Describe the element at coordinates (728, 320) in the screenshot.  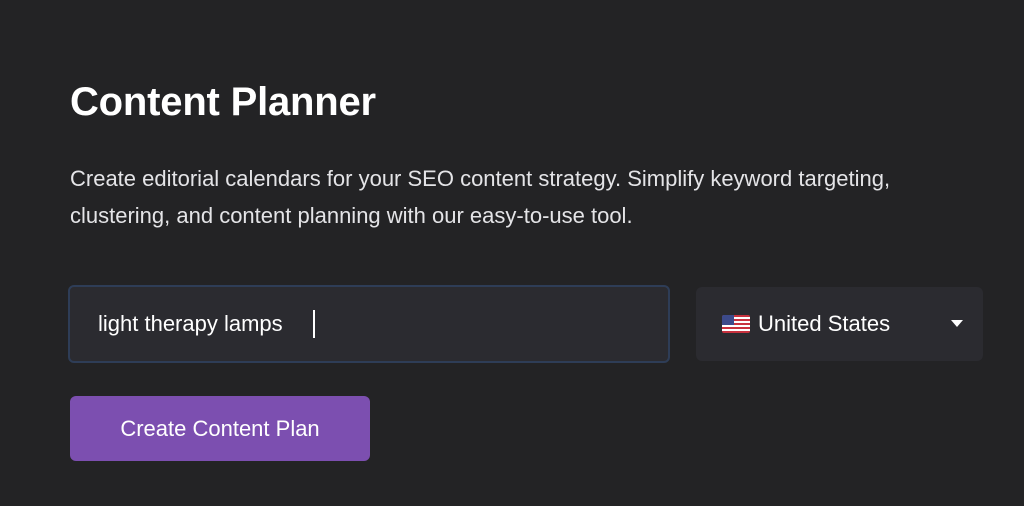
I see `flag-canton` at that location.